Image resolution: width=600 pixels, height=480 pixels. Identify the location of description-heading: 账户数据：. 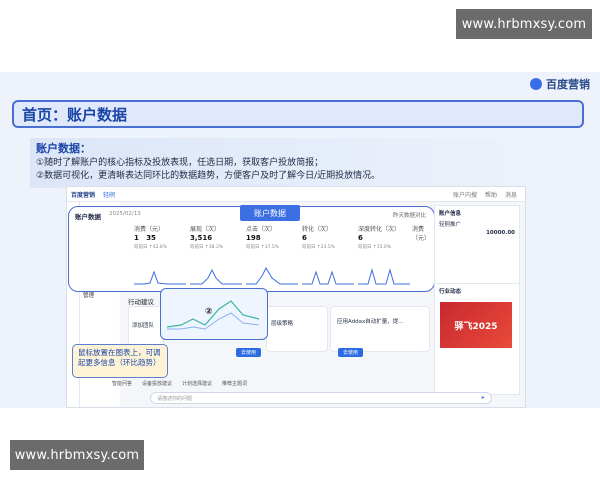
(63, 148).